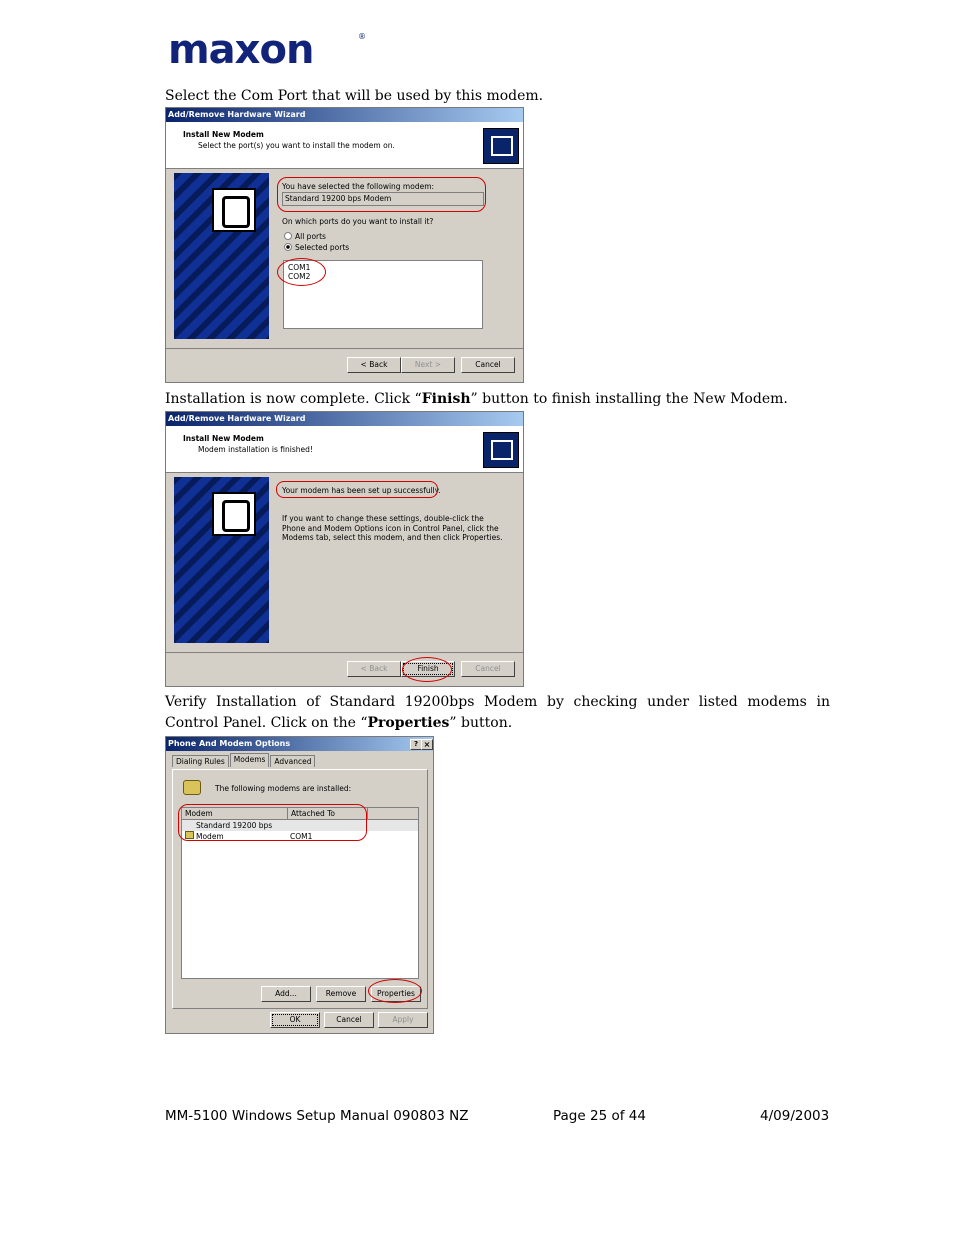 This screenshot has width=954, height=1235. Describe the element at coordinates (301, 272) in the screenshot. I see `highlight-ports` at that location.